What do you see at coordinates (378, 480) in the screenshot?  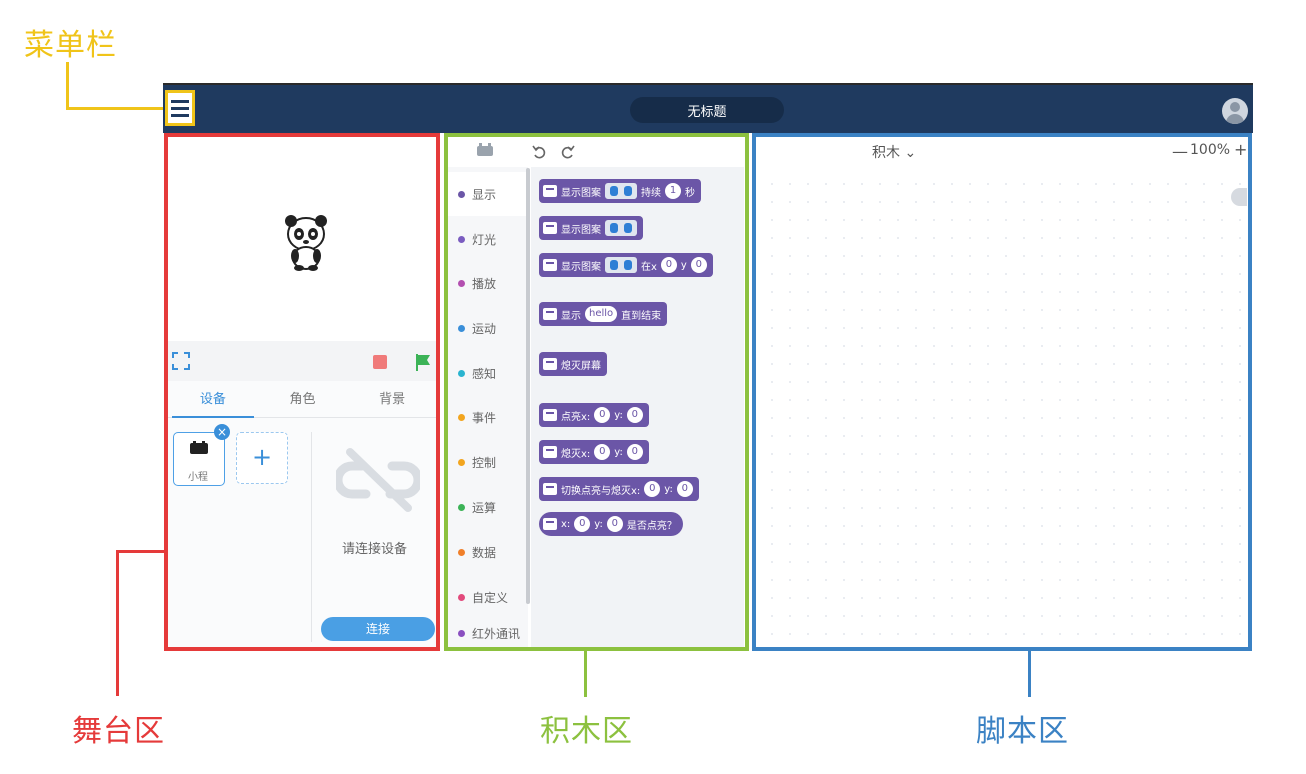 I see `disconnected-link-icon` at bounding box center [378, 480].